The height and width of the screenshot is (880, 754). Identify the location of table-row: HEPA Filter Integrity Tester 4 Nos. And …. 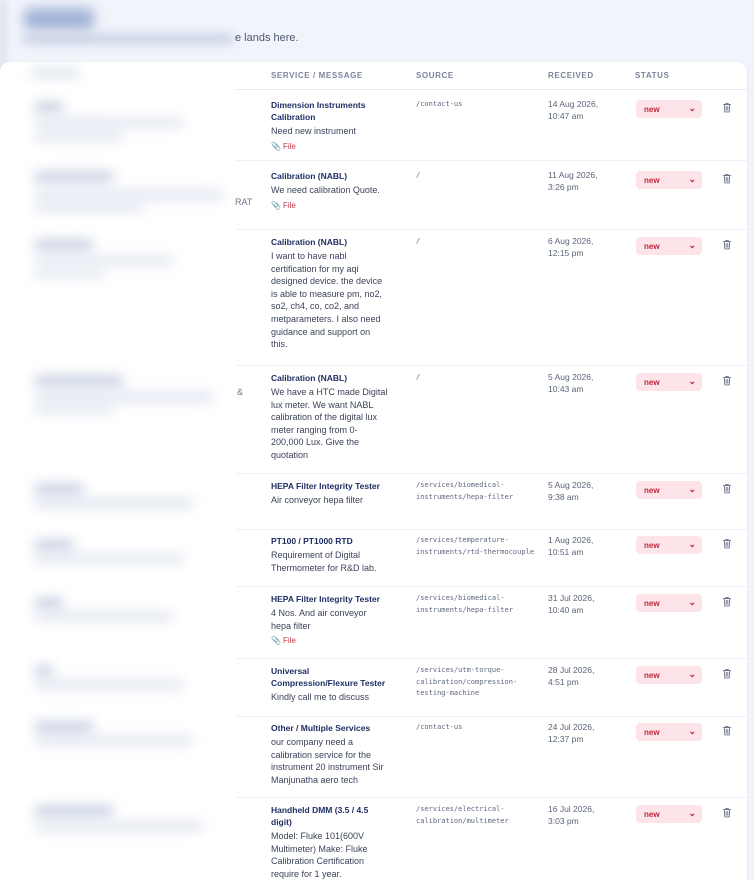
(491, 625).